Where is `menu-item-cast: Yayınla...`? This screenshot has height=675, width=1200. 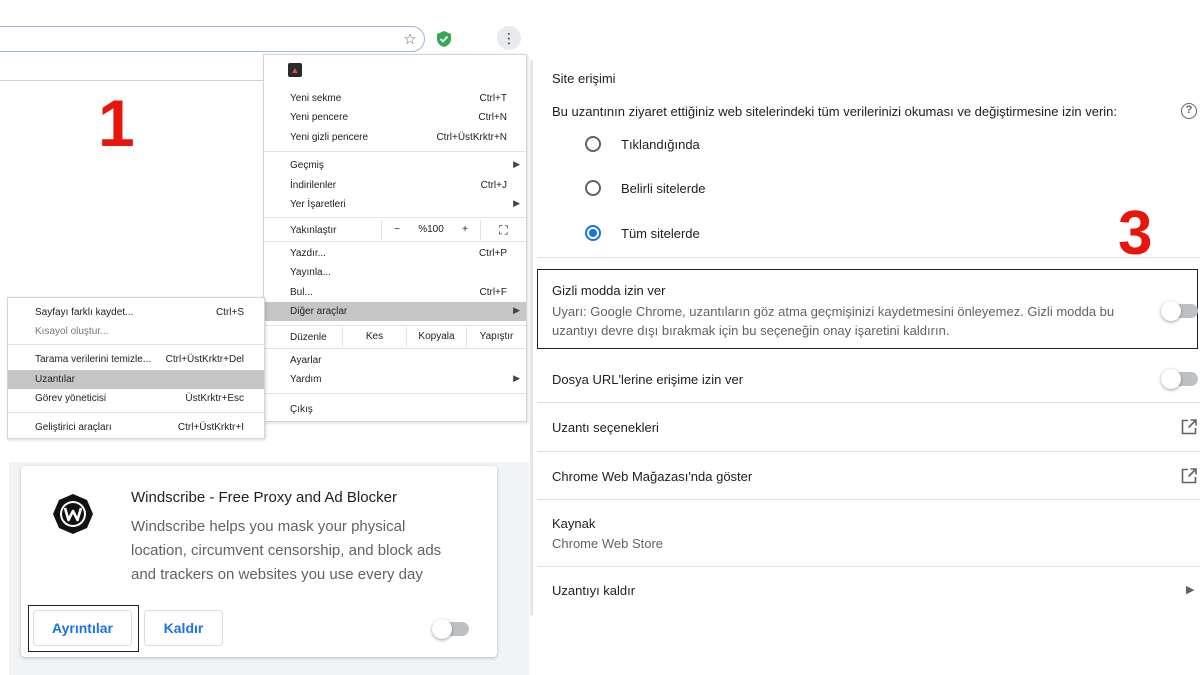 menu-item-cast: Yayınla... is located at coordinates (395, 272).